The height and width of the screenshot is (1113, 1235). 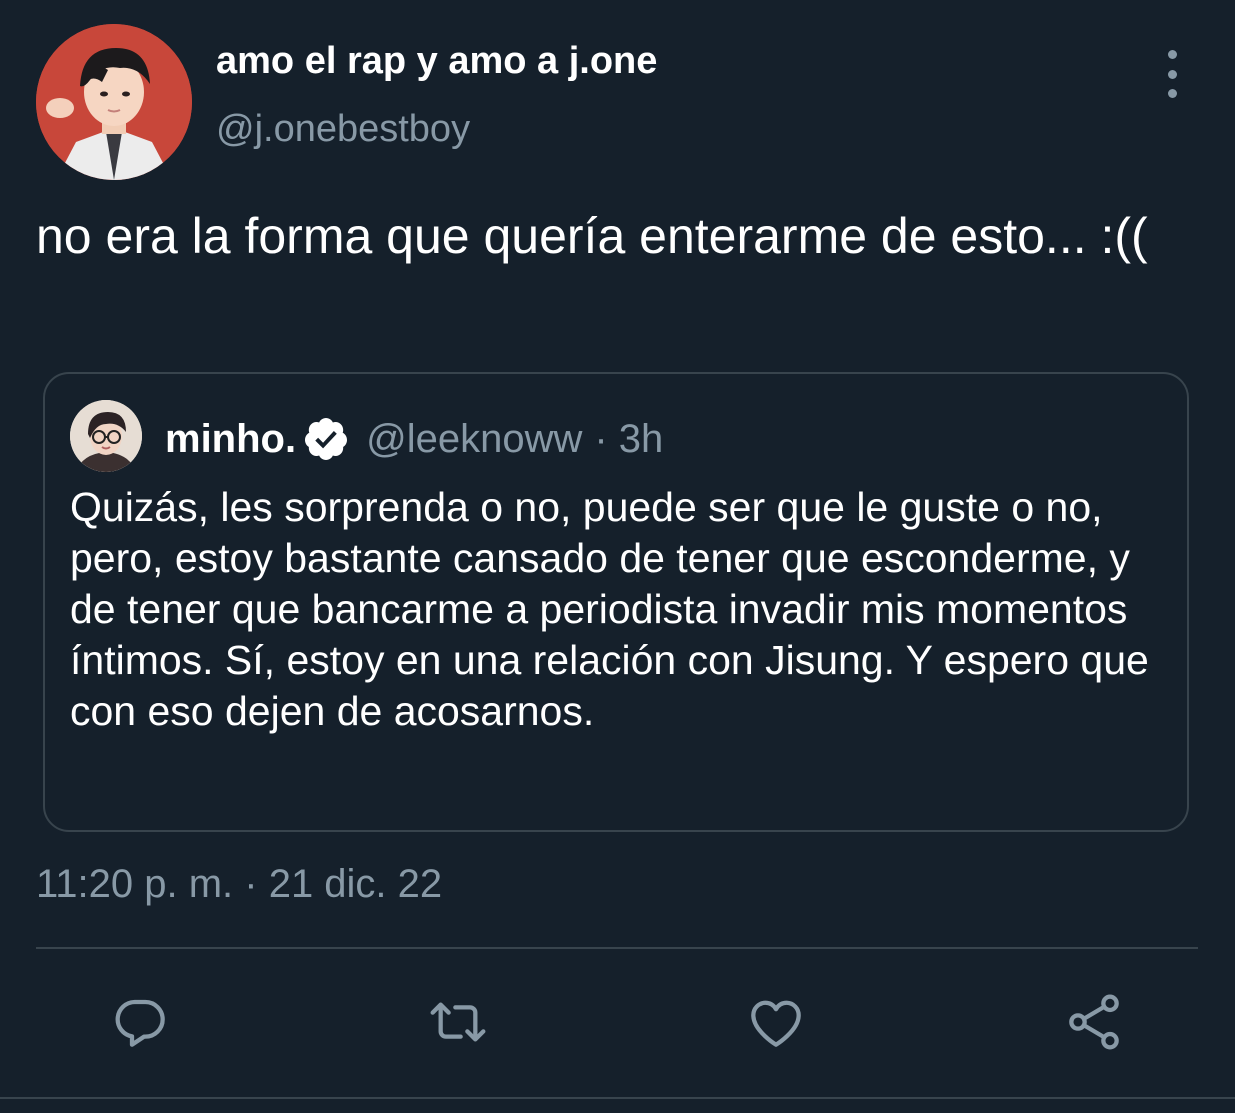 I want to click on verified-badge-icon, so click(x=326, y=439).